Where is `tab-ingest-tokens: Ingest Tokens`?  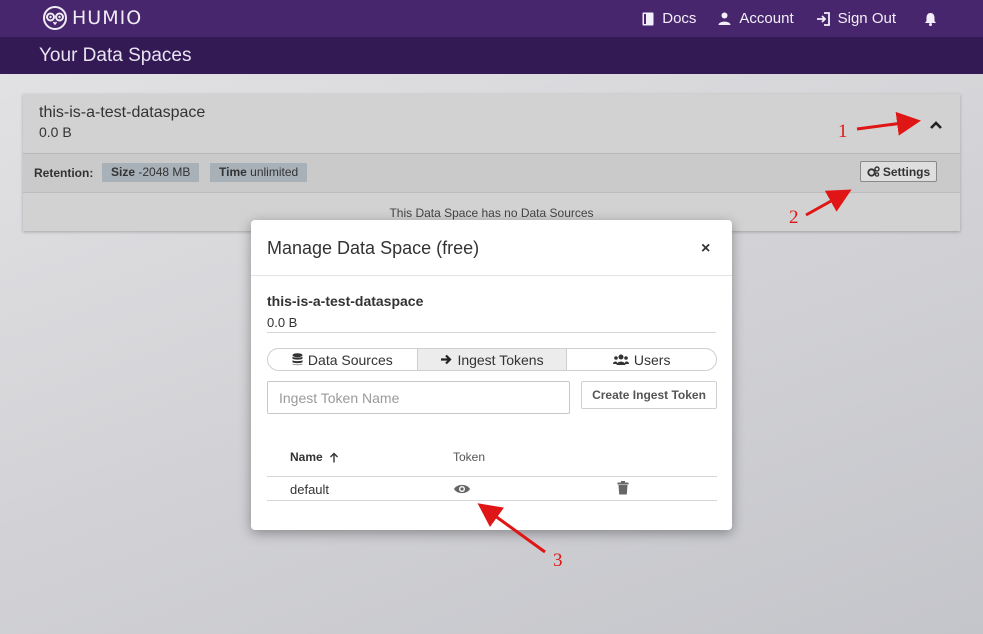 tab-ingest-tokens: Ingest Tokens is located at coordinates (491, 359).